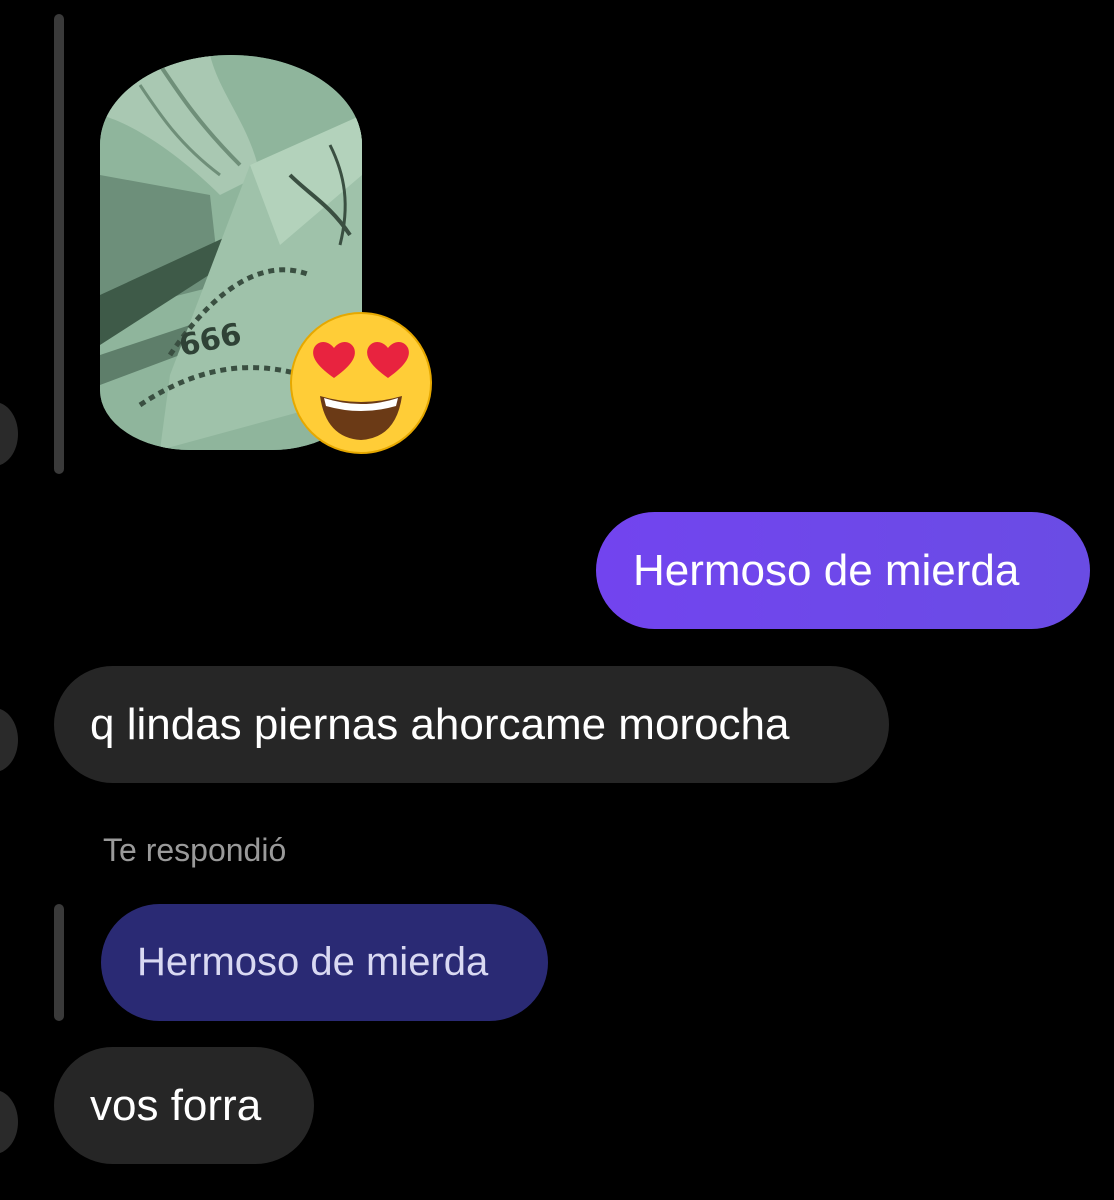 This screenshot has height=1200, width=1114. Describe the element at coordinates (440, 724) in the screenshot. I see `message-text: q lindas piernas ahorcame morocha` at that location.